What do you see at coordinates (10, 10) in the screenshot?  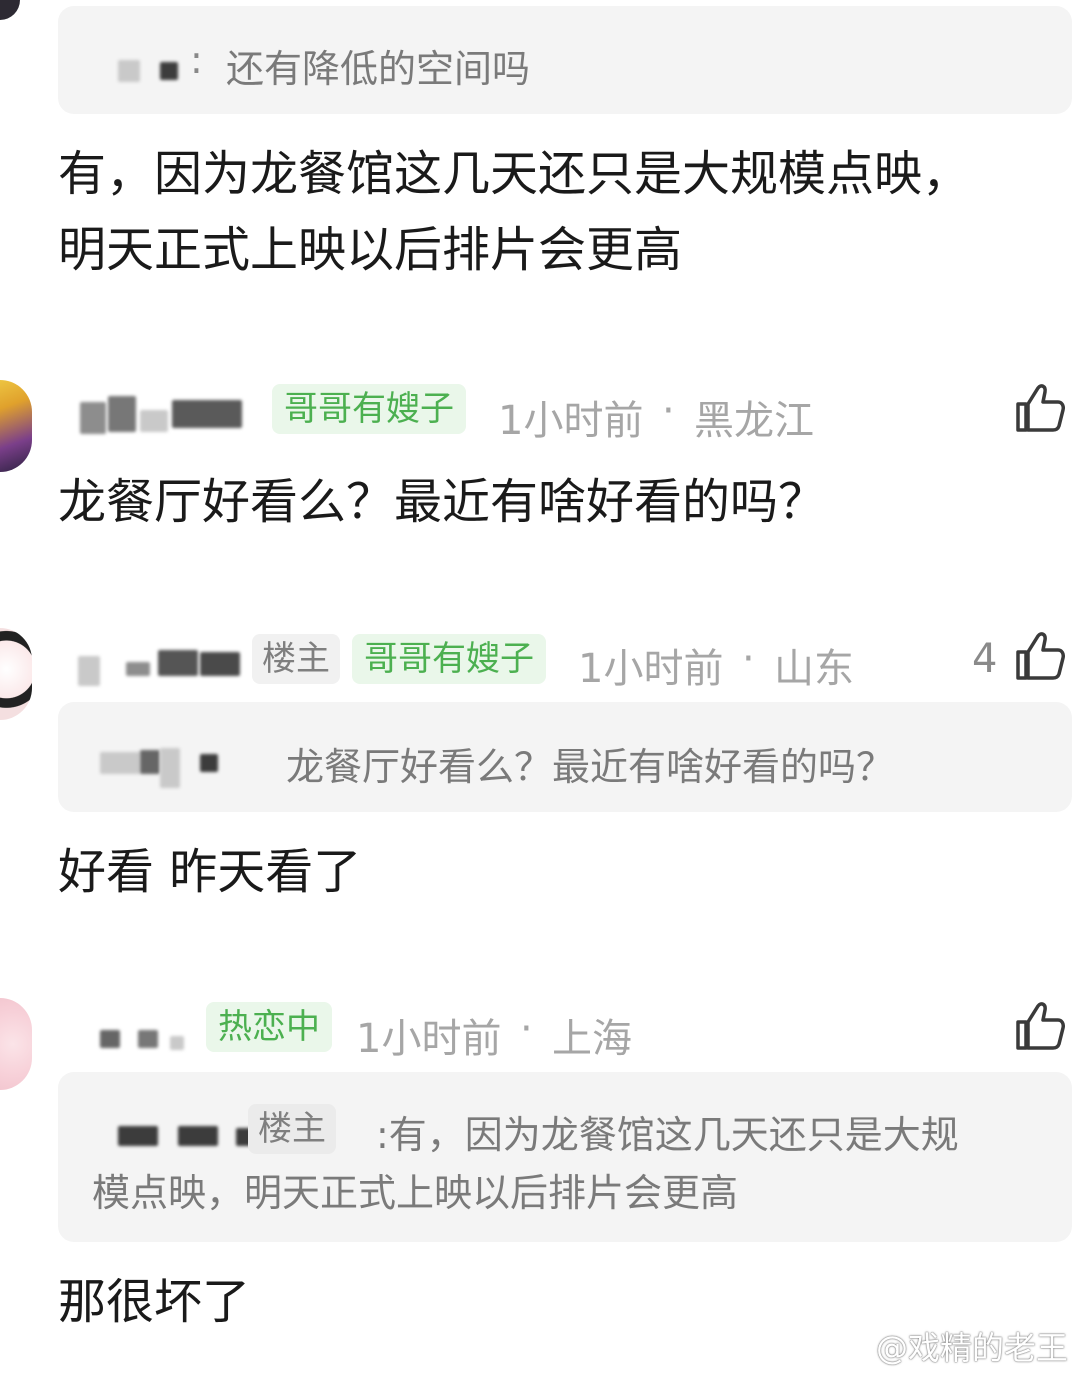 I see `avatar-top` at bounding box center [10, 10].